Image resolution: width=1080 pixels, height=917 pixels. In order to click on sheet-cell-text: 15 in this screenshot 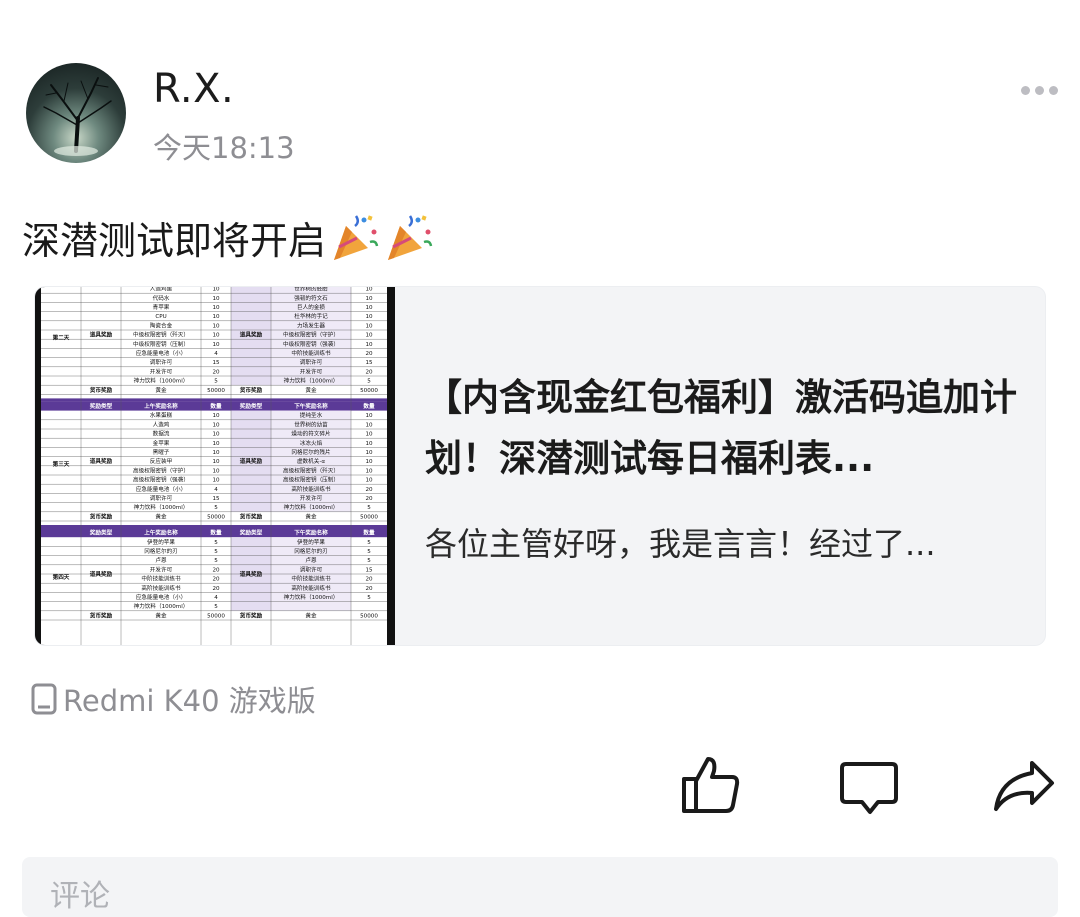, I will do `click(216, 363)`.